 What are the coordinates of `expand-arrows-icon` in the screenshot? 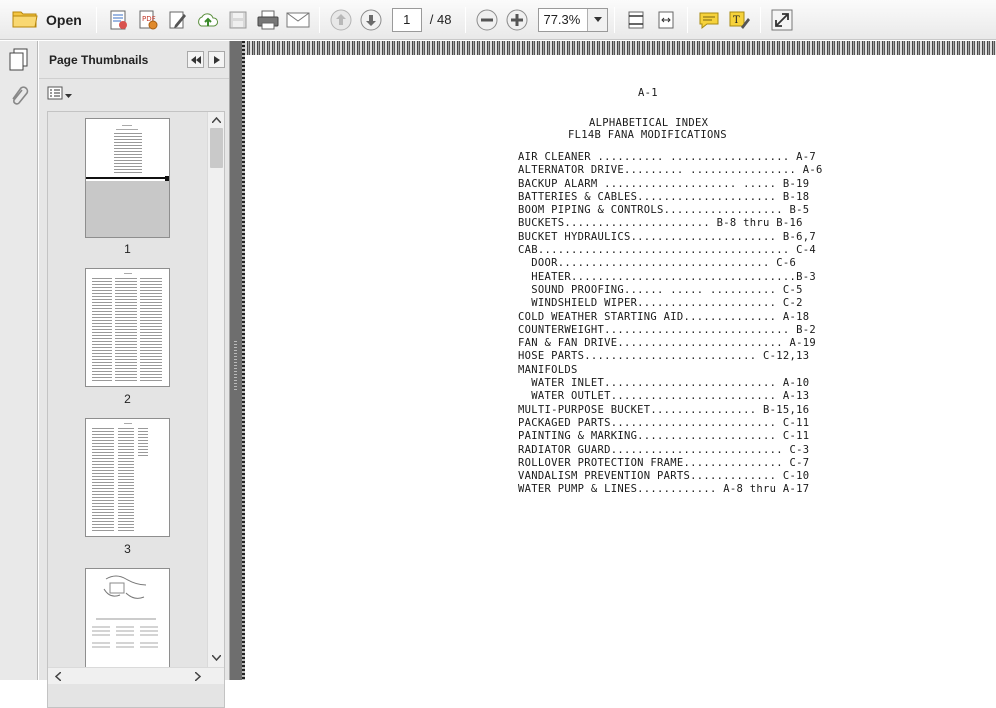 It's located at (782, 20).